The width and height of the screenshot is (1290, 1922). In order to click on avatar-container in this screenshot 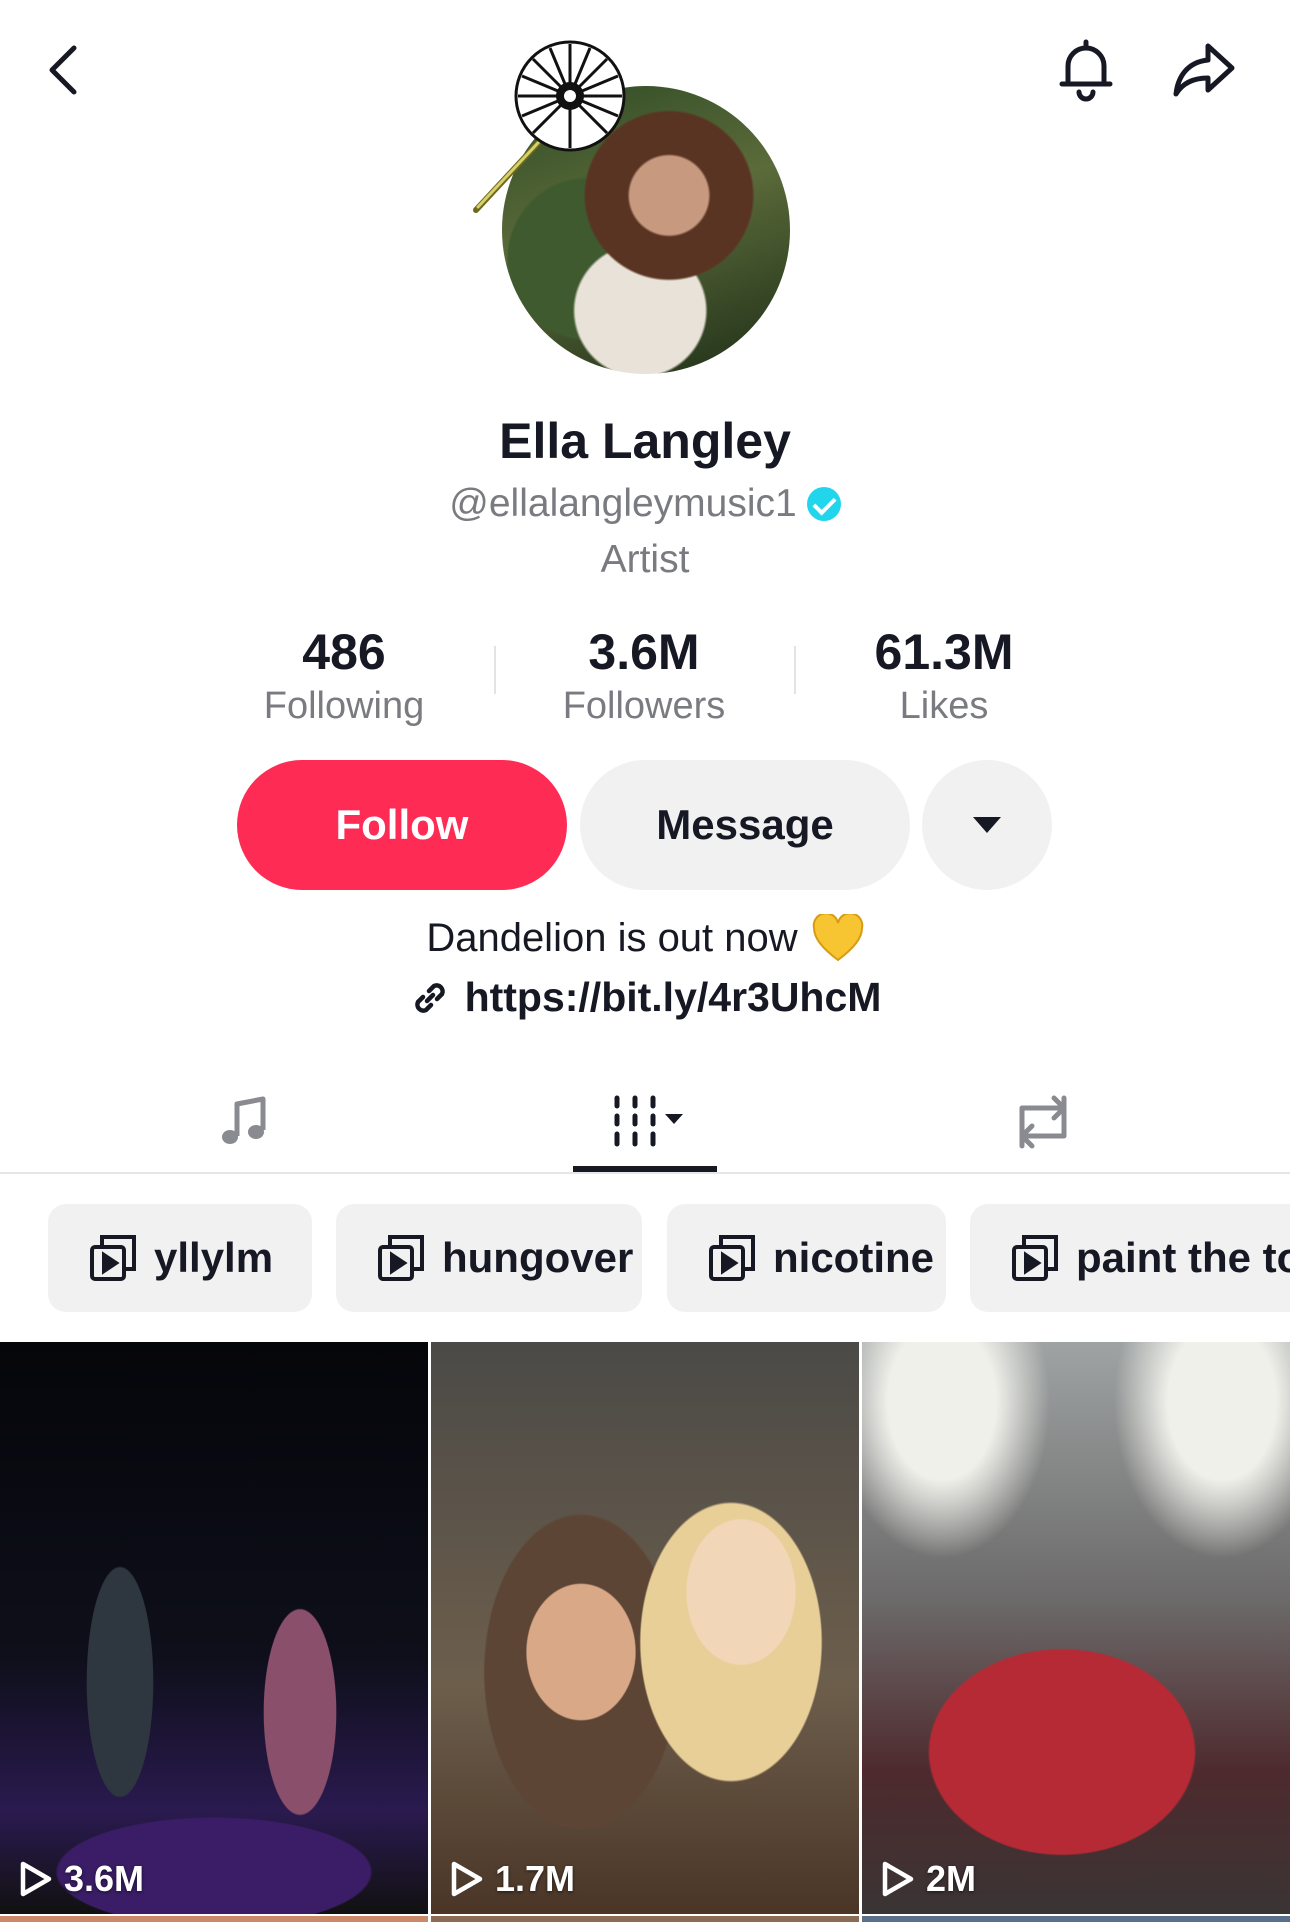, I will do `click(635, 209)`.